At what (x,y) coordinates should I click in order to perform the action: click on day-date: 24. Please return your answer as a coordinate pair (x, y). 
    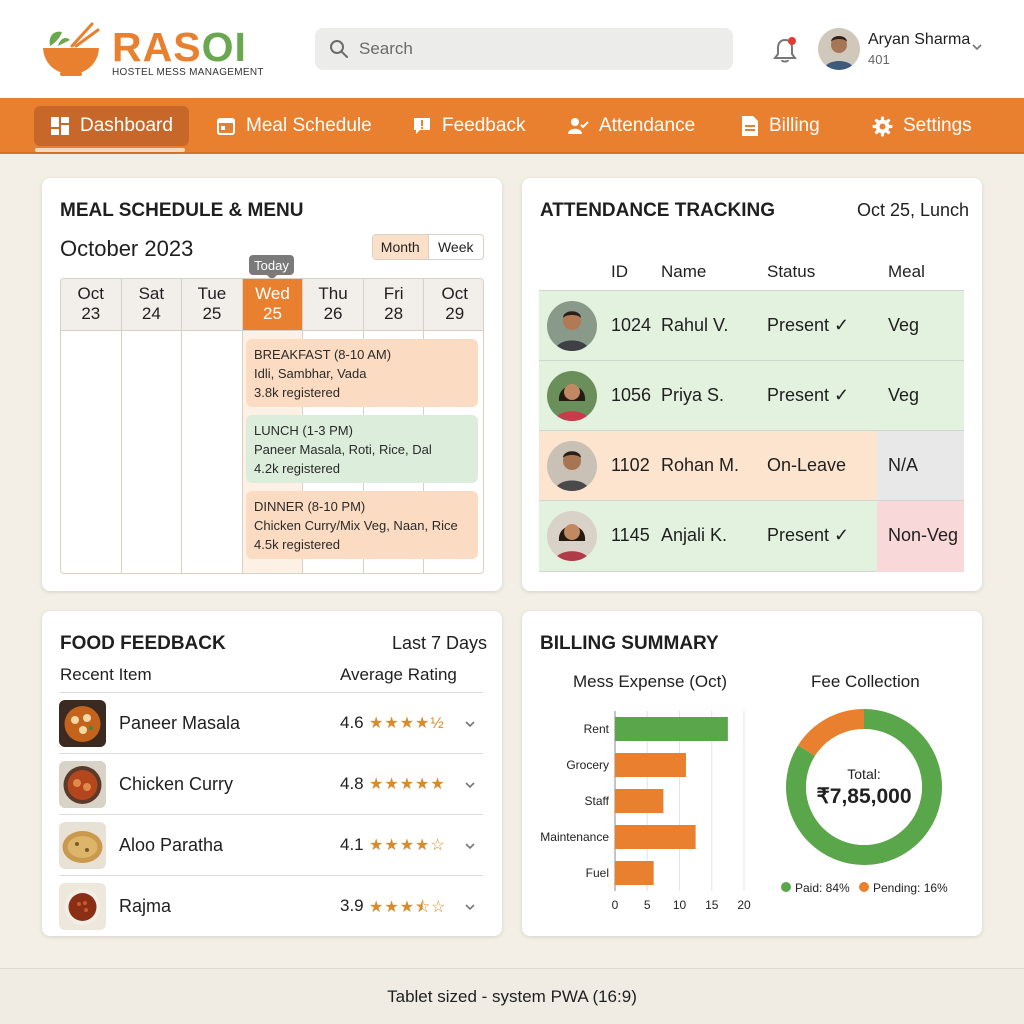
    Looking at the image, I should click on (151, 313).